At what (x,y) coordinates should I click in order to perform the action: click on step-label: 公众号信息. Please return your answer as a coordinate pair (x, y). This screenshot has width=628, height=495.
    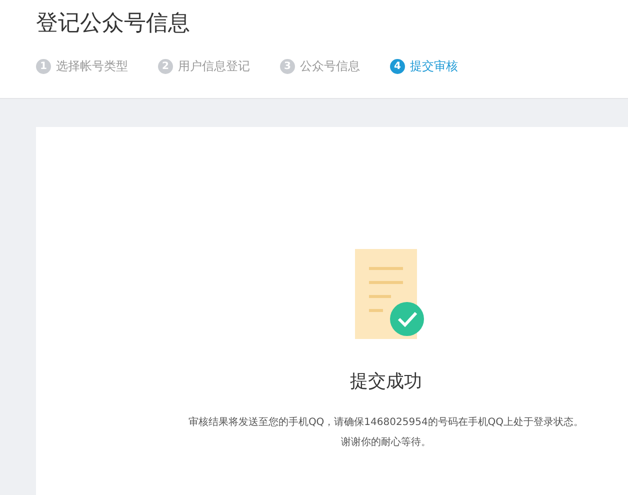
    Looking at the image, I should click on (330, 66).